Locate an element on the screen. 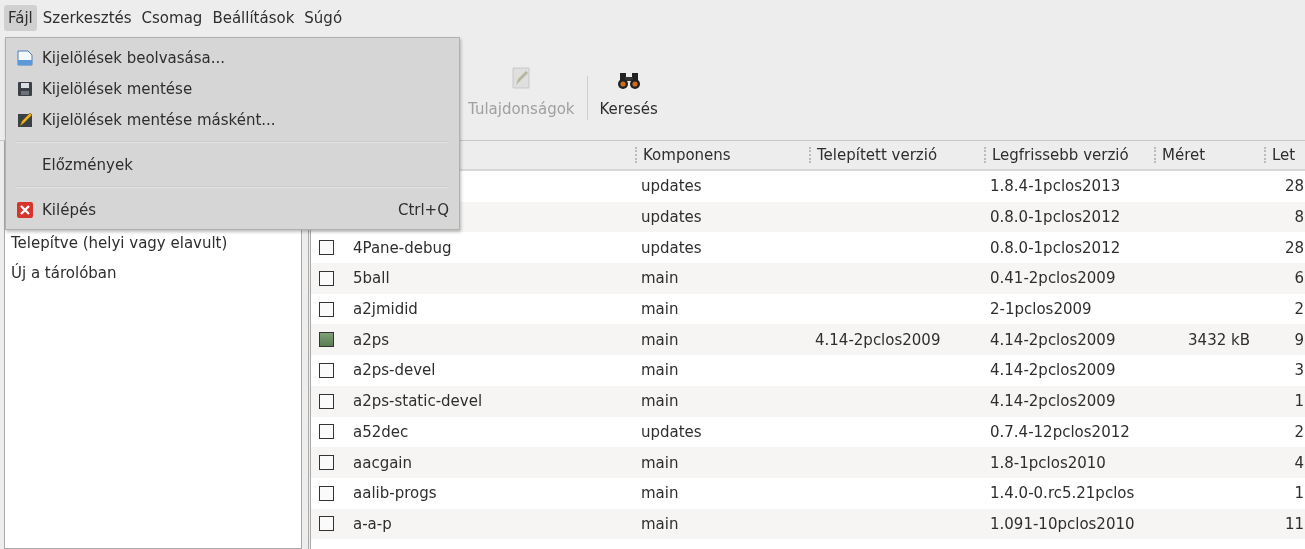 The image size is (1305, 549). table-cell-text: 1.4.0-0.rc5.21pclos is located at coordinates (1062, 493).